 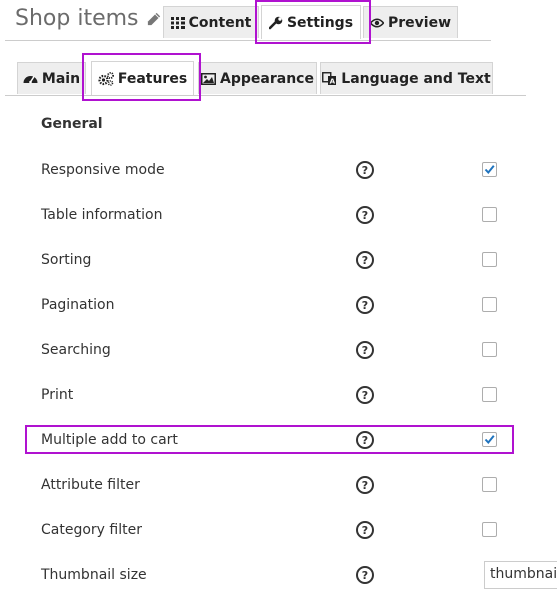 What do you see at coordinates (106, 78) in the screenshot?
I see `cogs-icon` at bounding box center [106, 78].